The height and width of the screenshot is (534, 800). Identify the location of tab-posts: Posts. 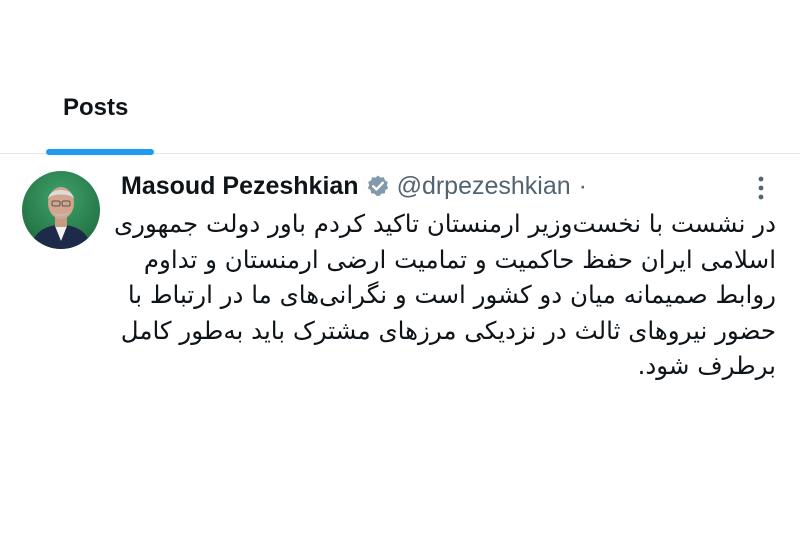
(100, 119).